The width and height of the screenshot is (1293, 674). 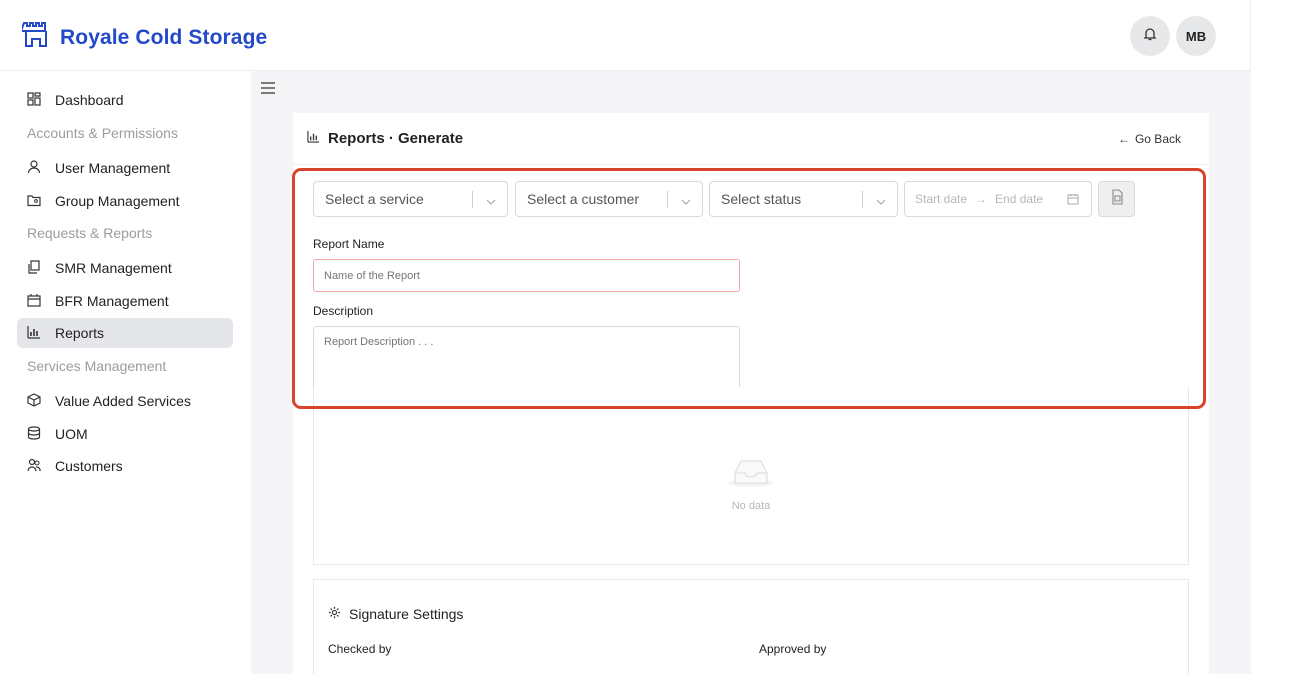 I want to click on bell-icon, so click(x=1150, y=36).